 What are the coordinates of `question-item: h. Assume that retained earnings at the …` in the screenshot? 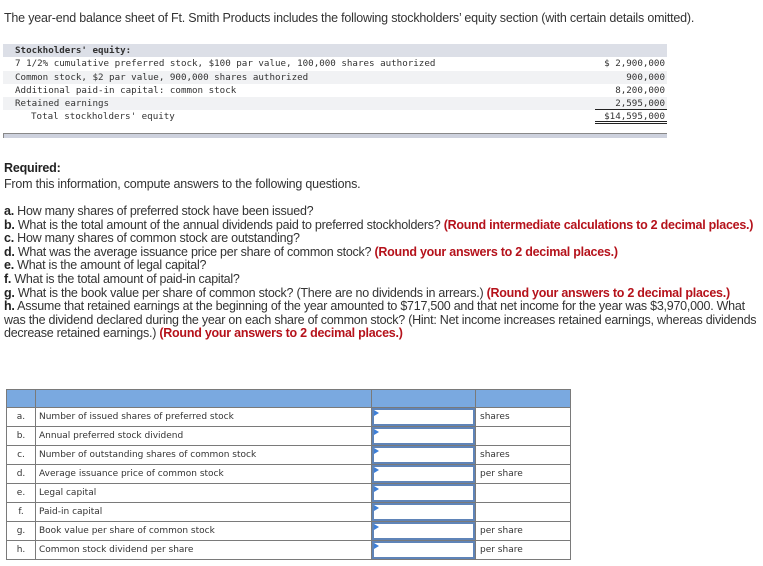 It's located at (381, 320).